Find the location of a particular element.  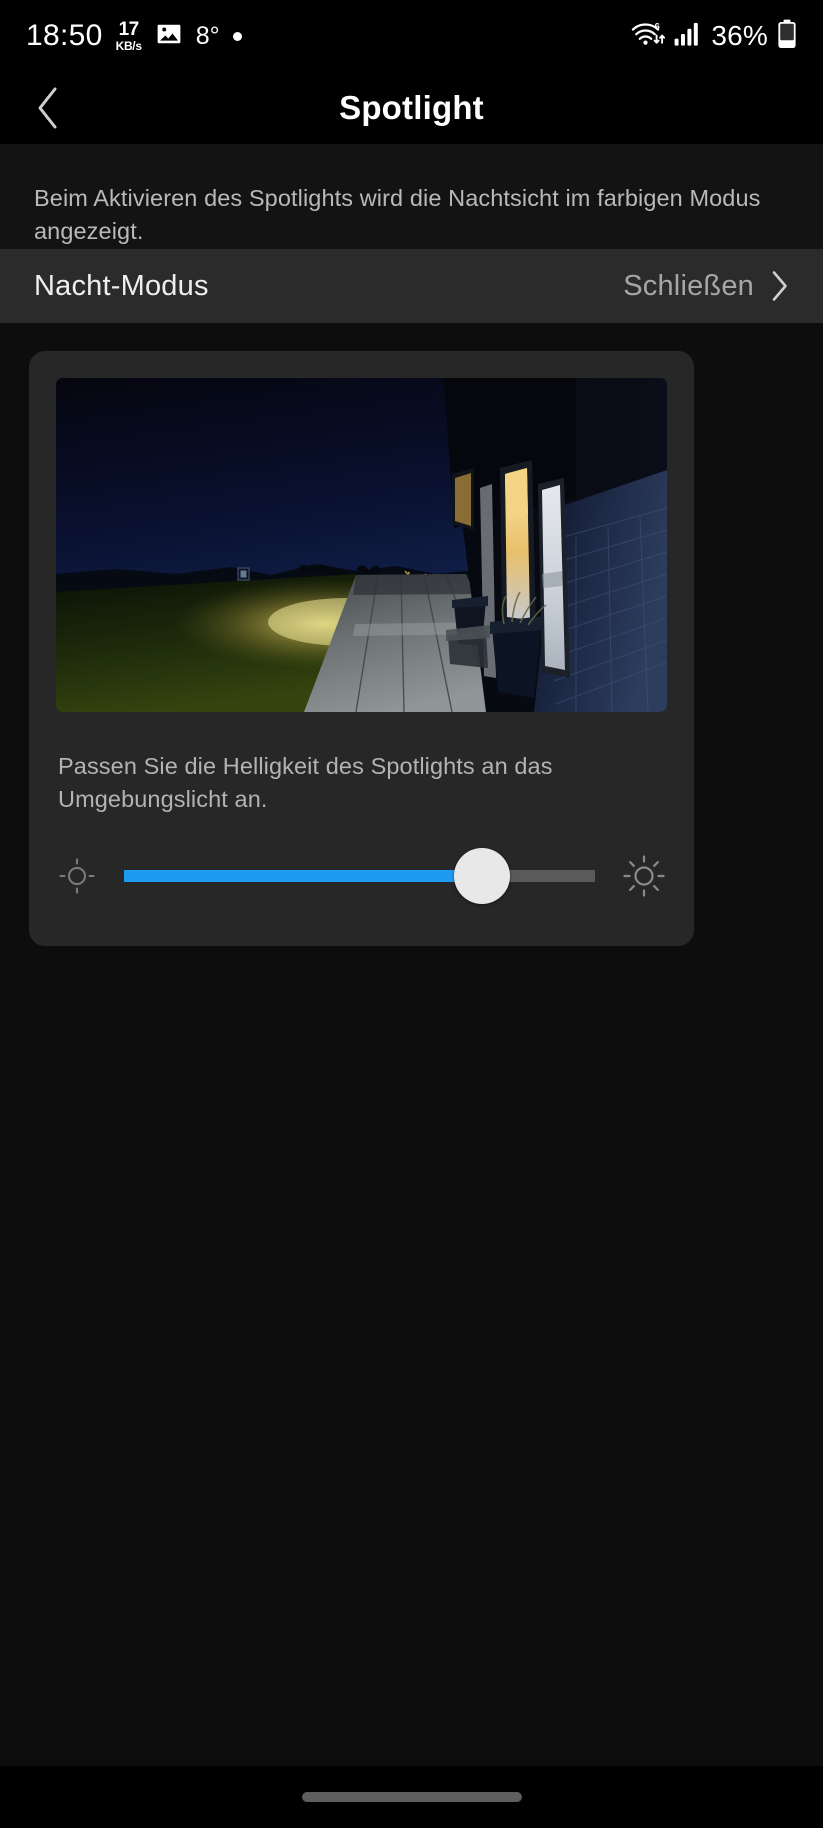

wifi-6-icon: 6 is located at coordinates (648, 36).